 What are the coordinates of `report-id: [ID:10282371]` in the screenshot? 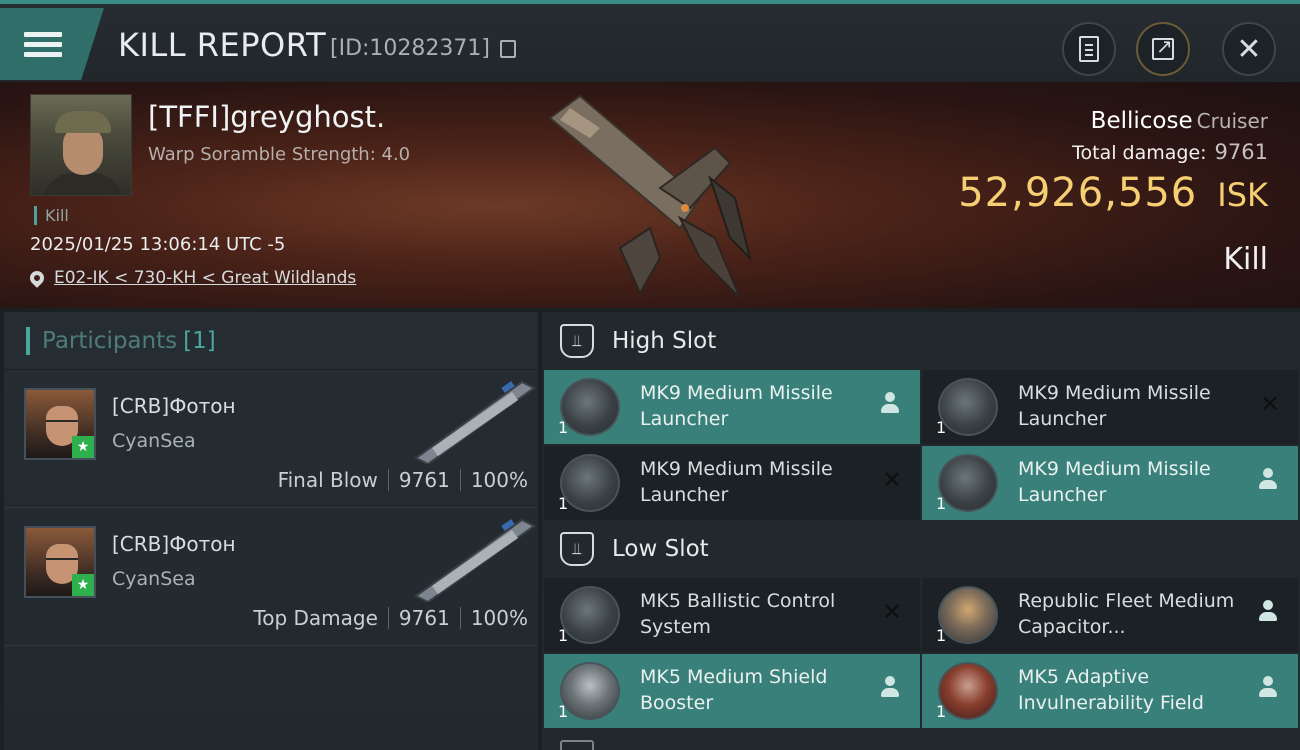 It's located at (410, 48).